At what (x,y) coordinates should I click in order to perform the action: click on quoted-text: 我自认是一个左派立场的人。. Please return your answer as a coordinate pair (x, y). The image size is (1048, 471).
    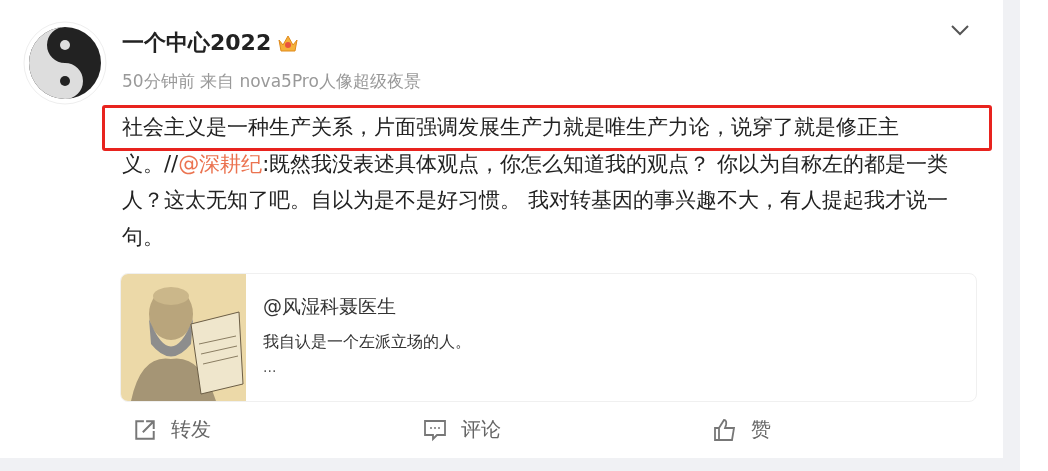
    Looking at the image, I should click on (367, 342).